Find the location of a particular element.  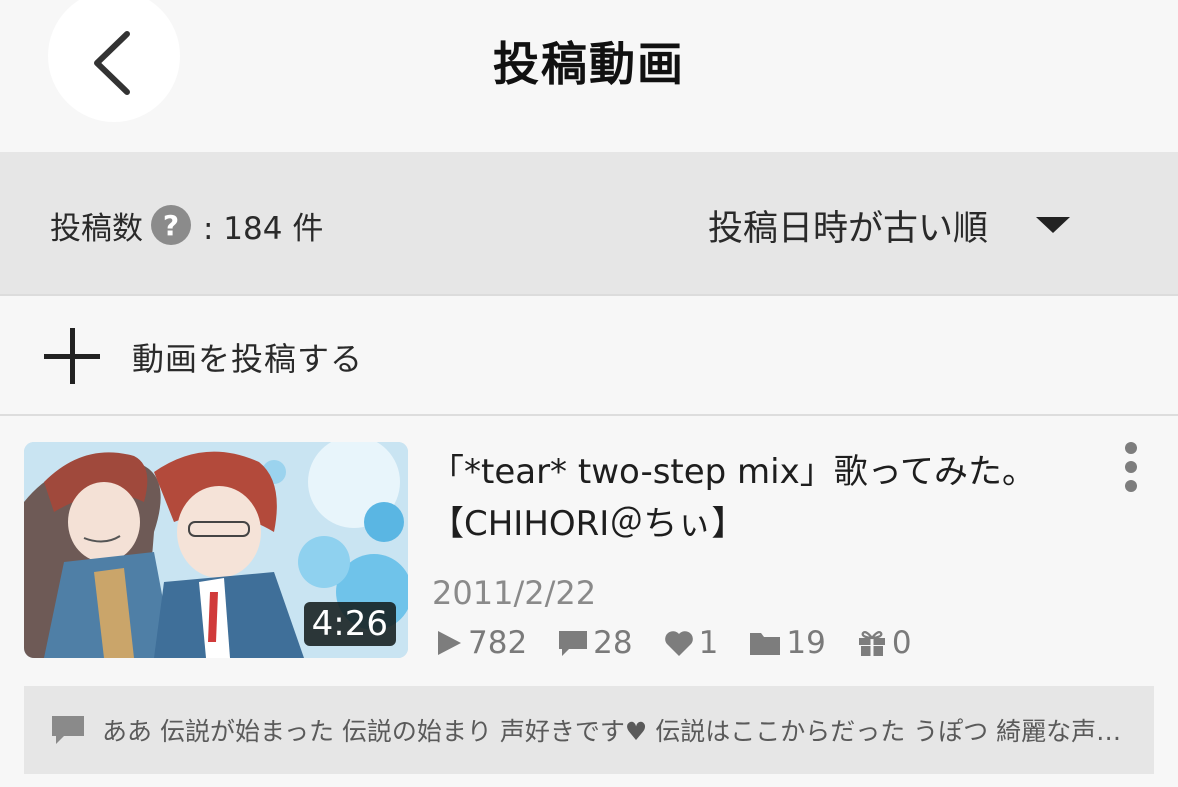

view-count-value: 782 is located at coordinates (498, 643).